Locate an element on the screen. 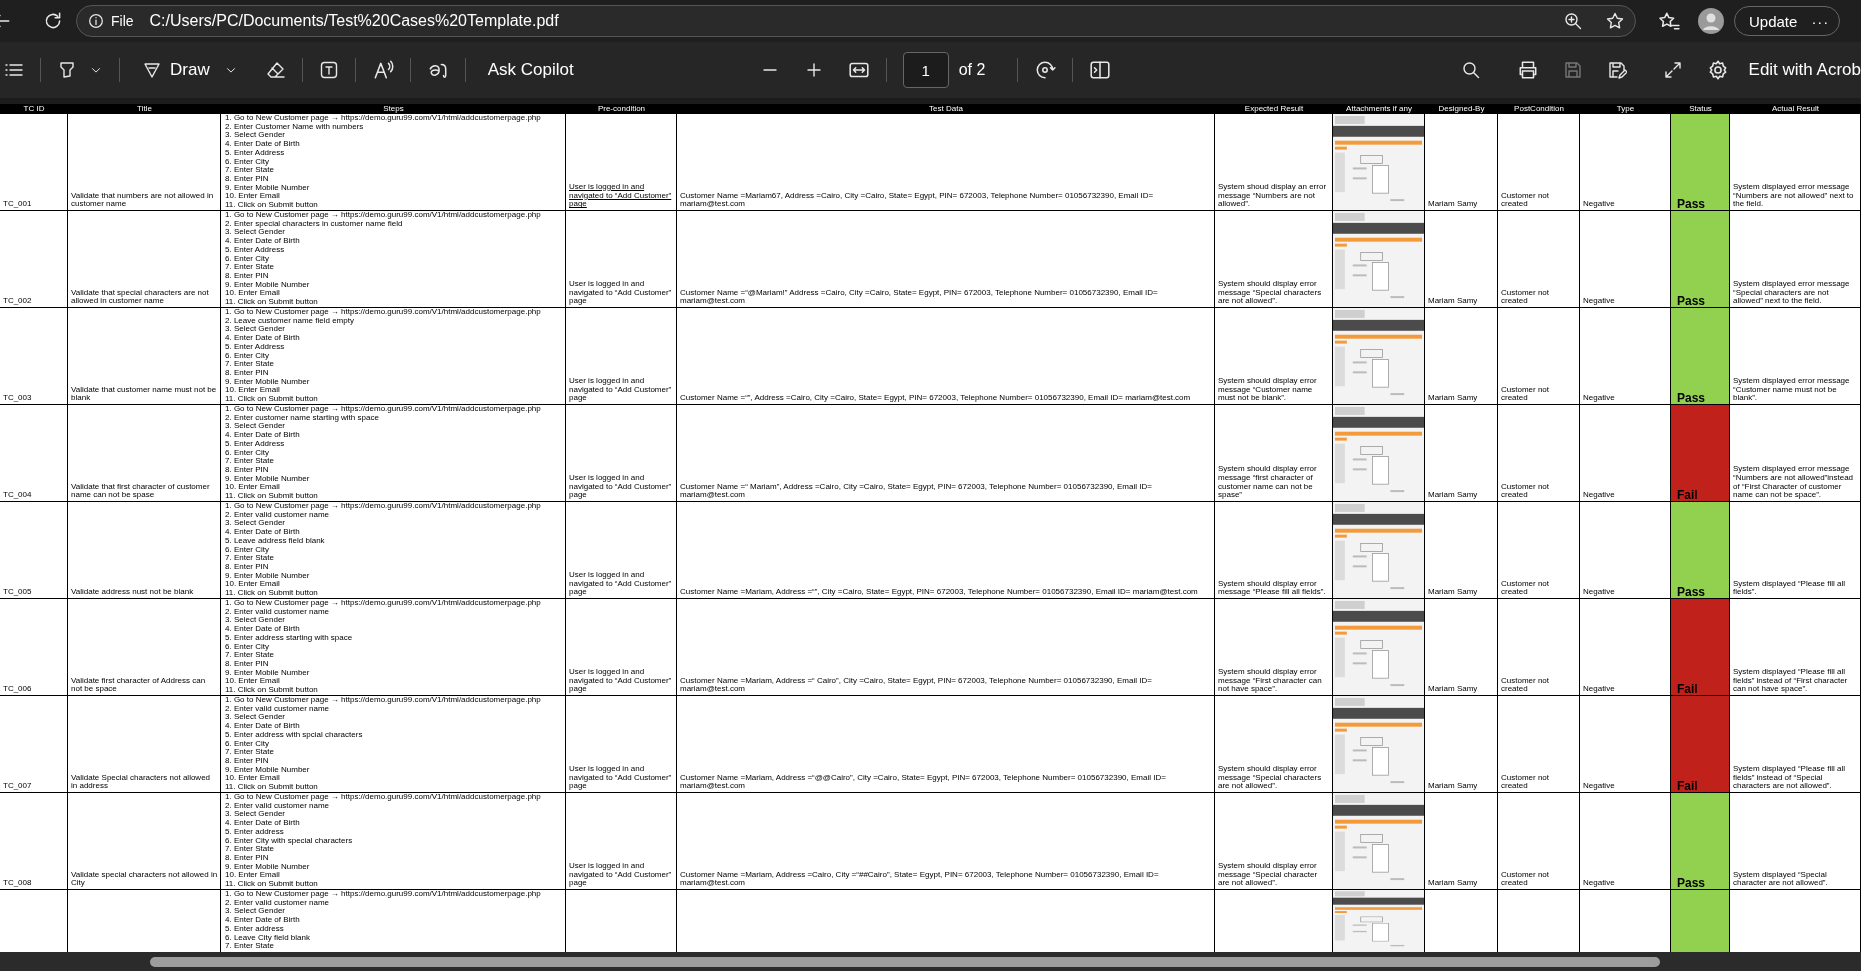  page-view-icon is located at coordinates (1100, 70).